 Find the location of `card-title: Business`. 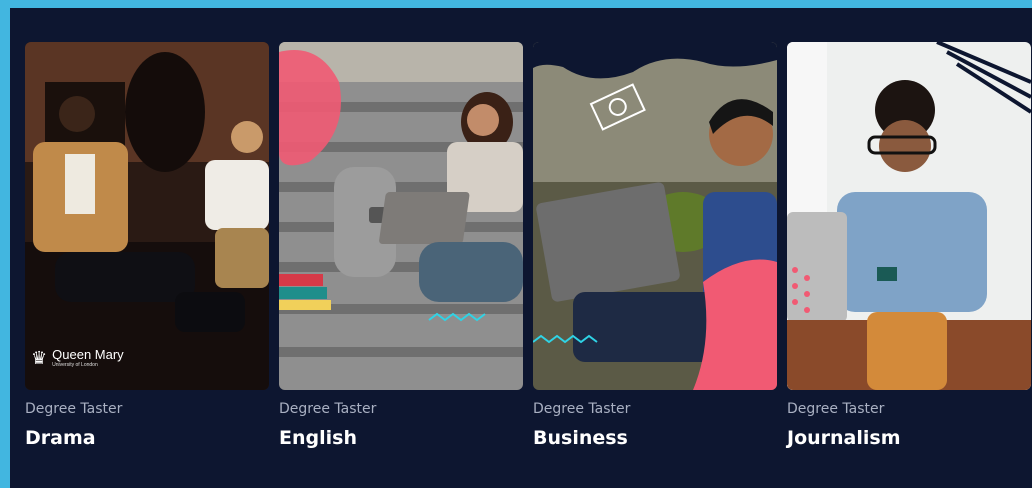

card-title: Business is located at coordinates (655, 438).